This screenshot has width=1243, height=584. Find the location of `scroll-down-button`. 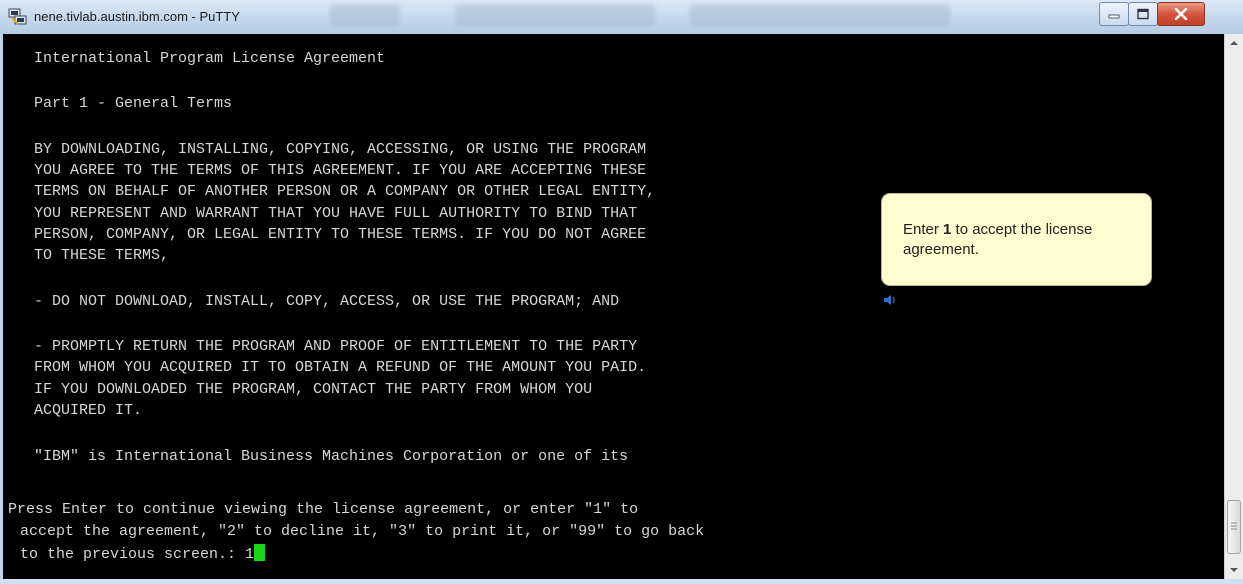

scroll-down-button is located at coordinates (1234, 570).